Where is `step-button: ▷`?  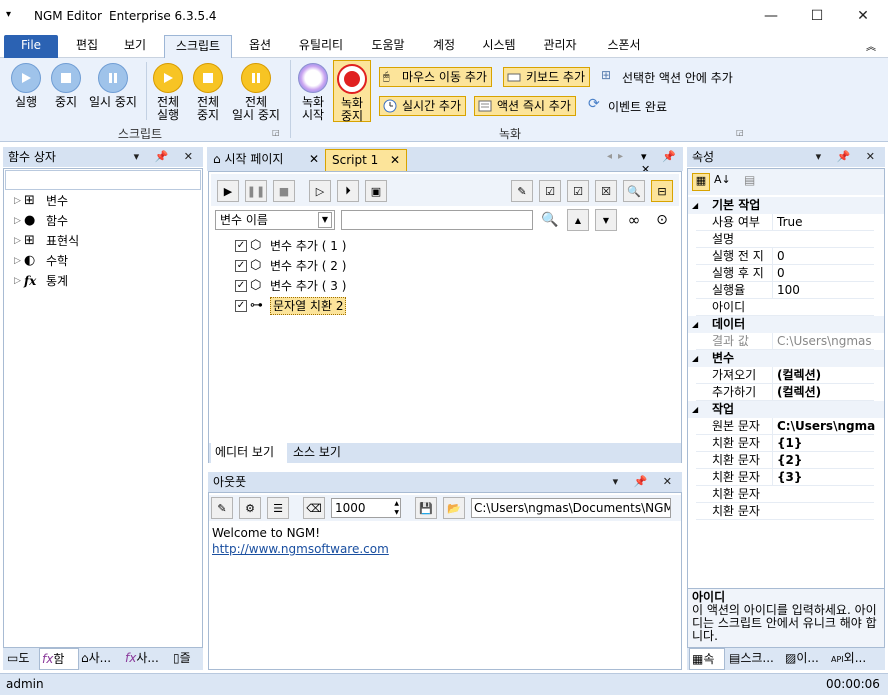 step-button: ▷ is located at coordinates (320, 191).